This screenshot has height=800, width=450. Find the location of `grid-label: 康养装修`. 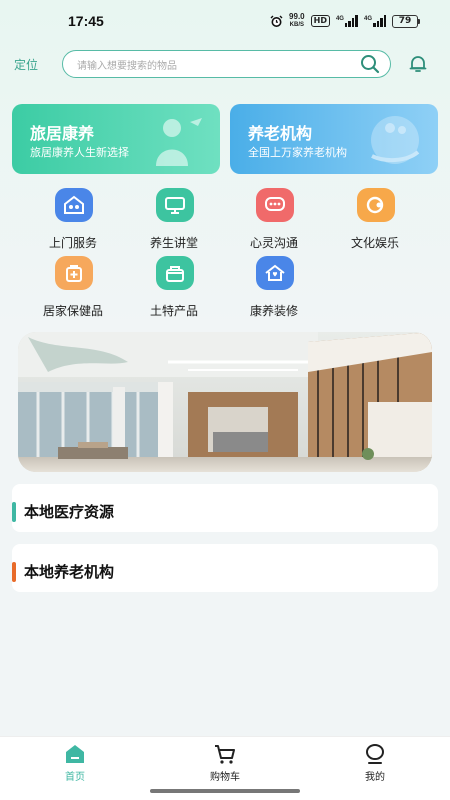

grid-label: 康养装修 is located at coordinates (273, 311).